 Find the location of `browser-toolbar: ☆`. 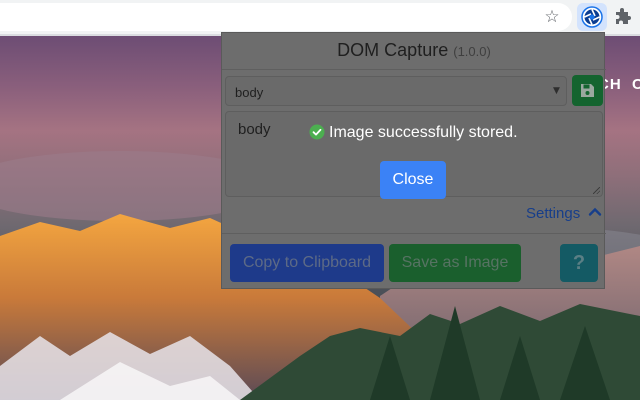

browser-toolbar: ☆ is located at coordinates (320, 17).